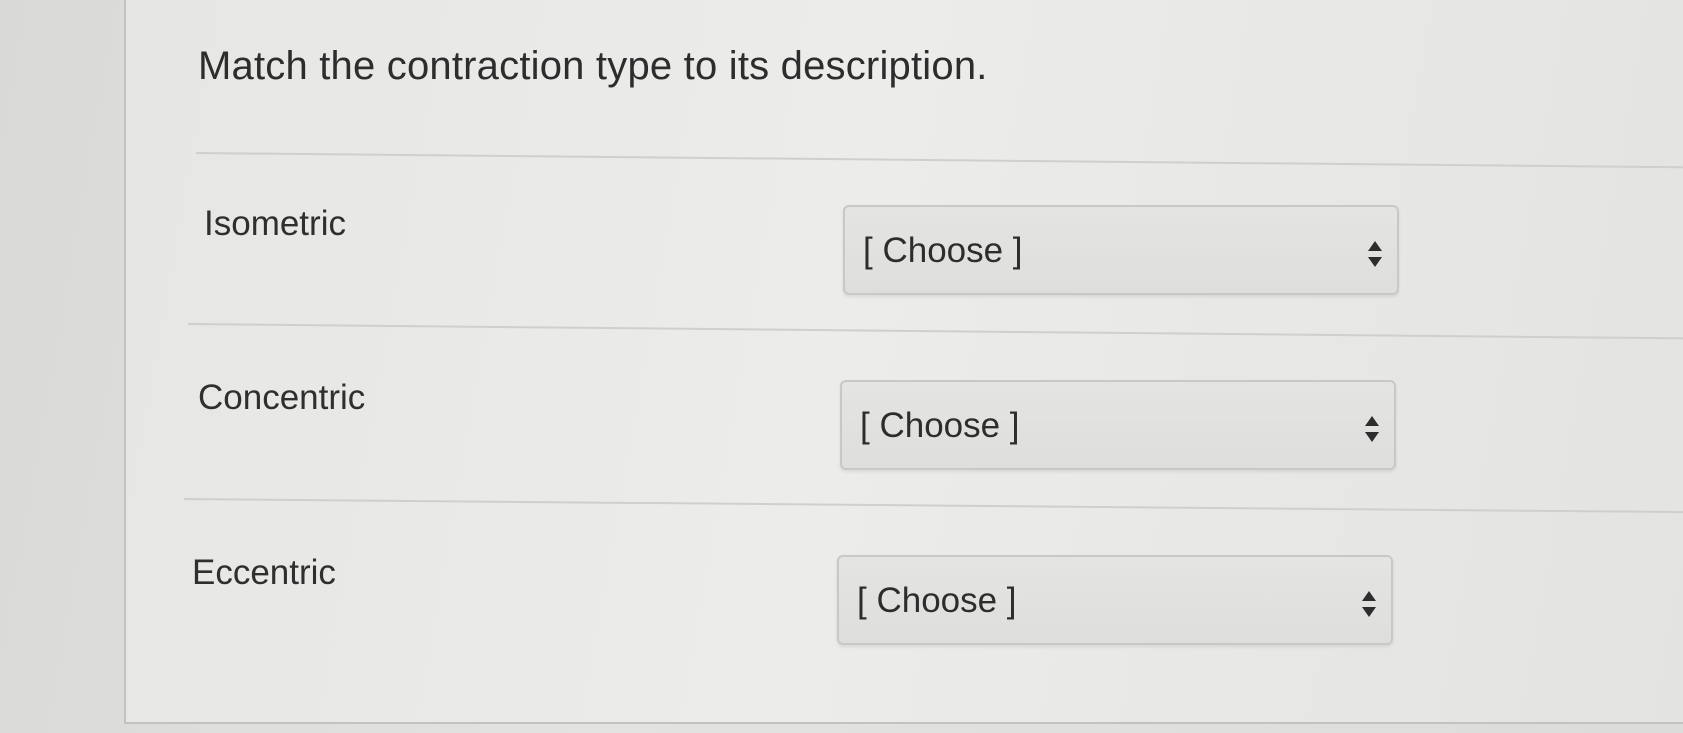 This screenshot has width=1683, height=733. Describe the element at coordinates (1121, 250) in the screenshot. I see `answer-select-isometric: [ Choose ]` at that location.